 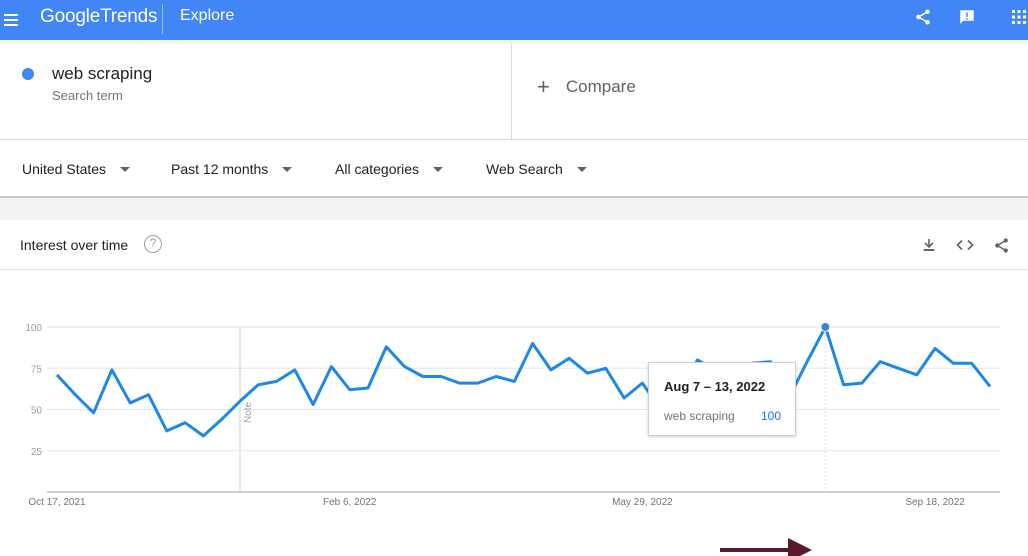 I want to click on y-tick-label: 75, so click(x=37, y=369).